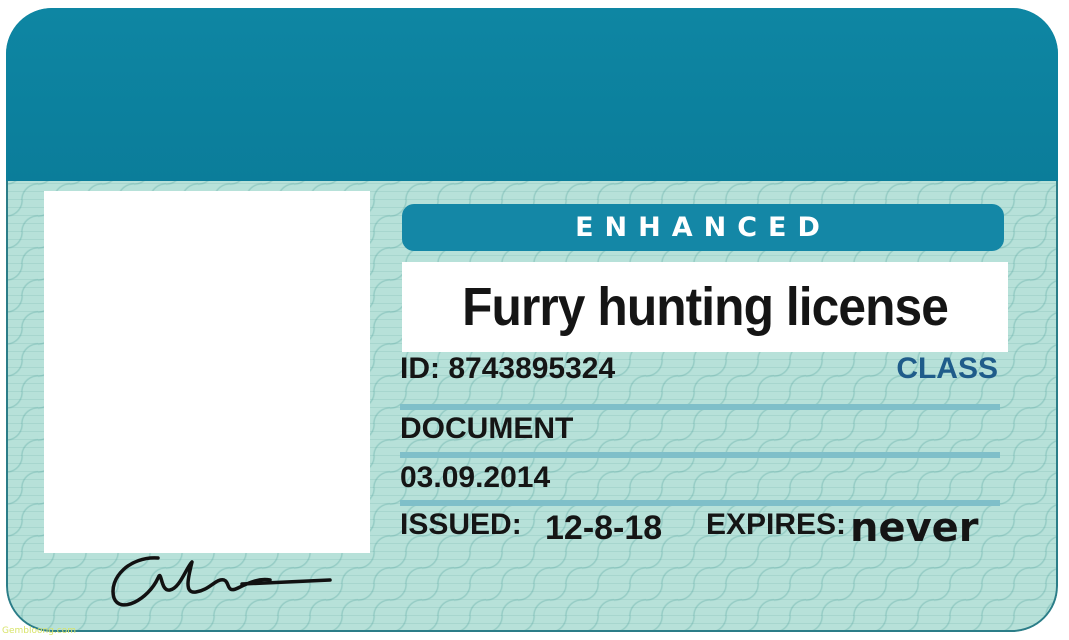 The image size is (1069, 640). What do you see at coordinates (461, 524) in the screenshot?
I see `issued-label: ISSUED:` at bounding box center [461, 524].